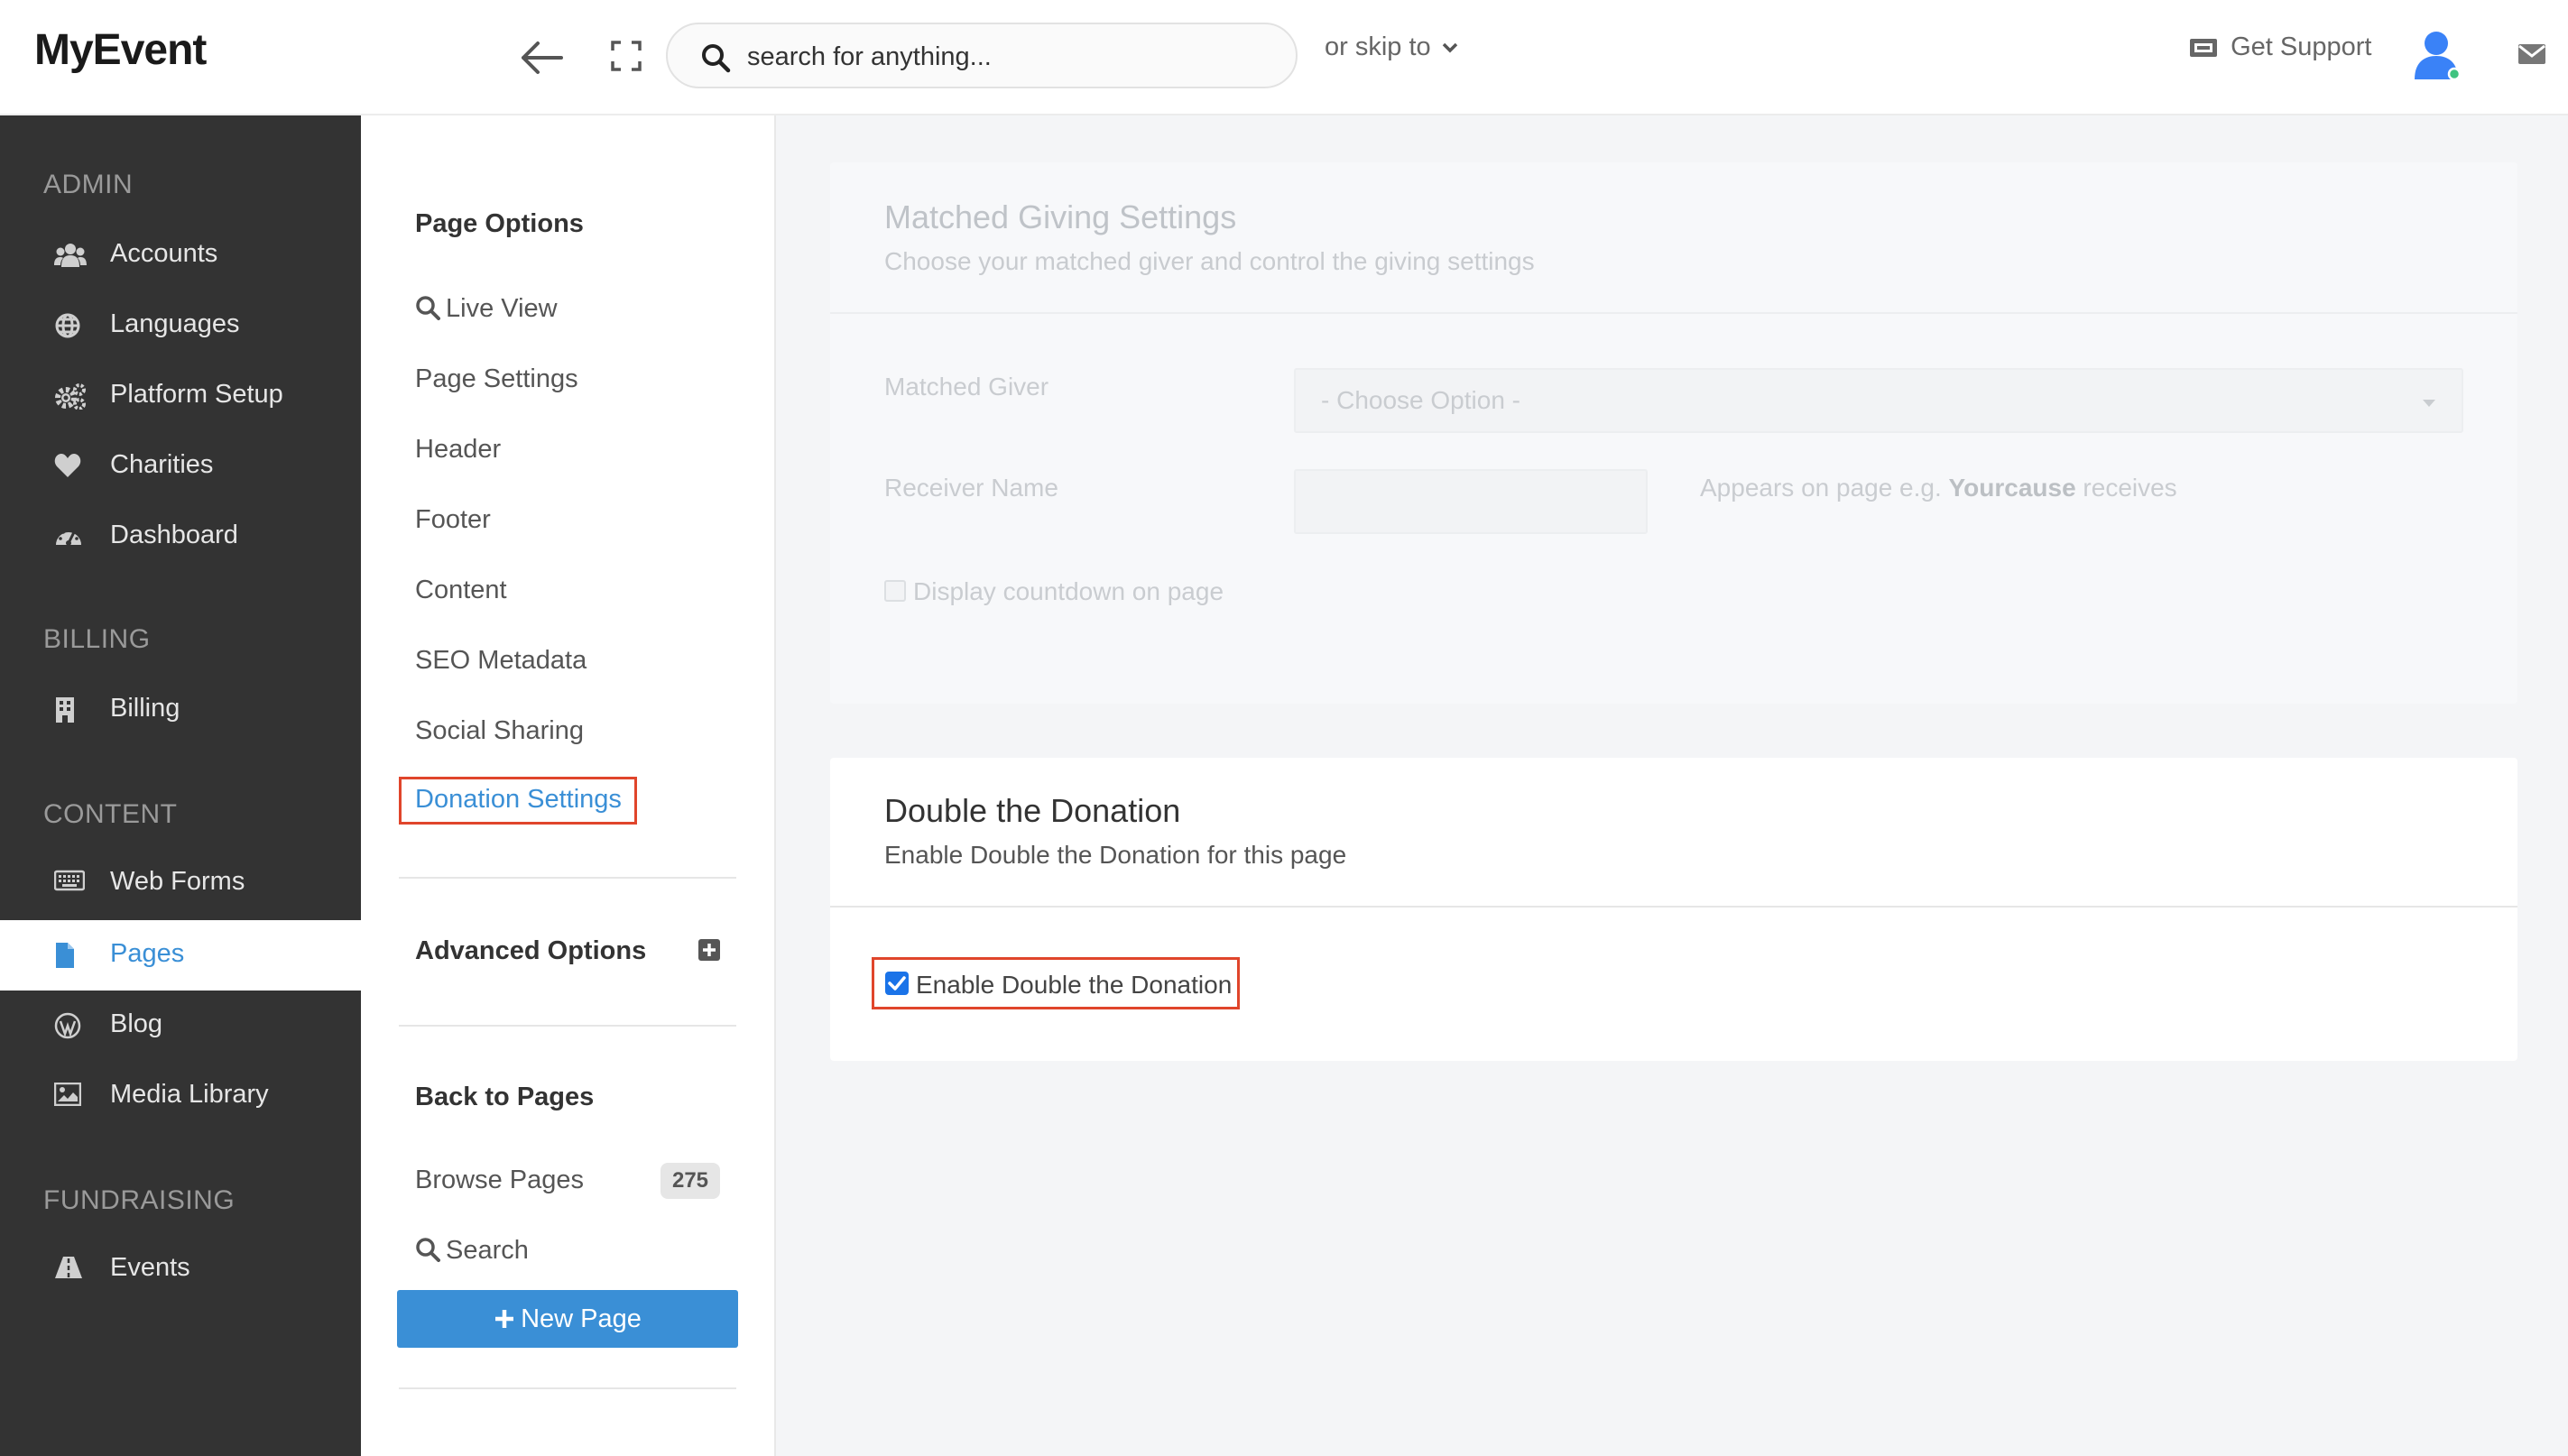 The width and height of the screenshot is (2568, 1456). What do you see at coordinates (1074, 985) in the screenshot?
I see `enable-double-donation-label: Enable Double the Donation` at bounding box center [1074, 985].